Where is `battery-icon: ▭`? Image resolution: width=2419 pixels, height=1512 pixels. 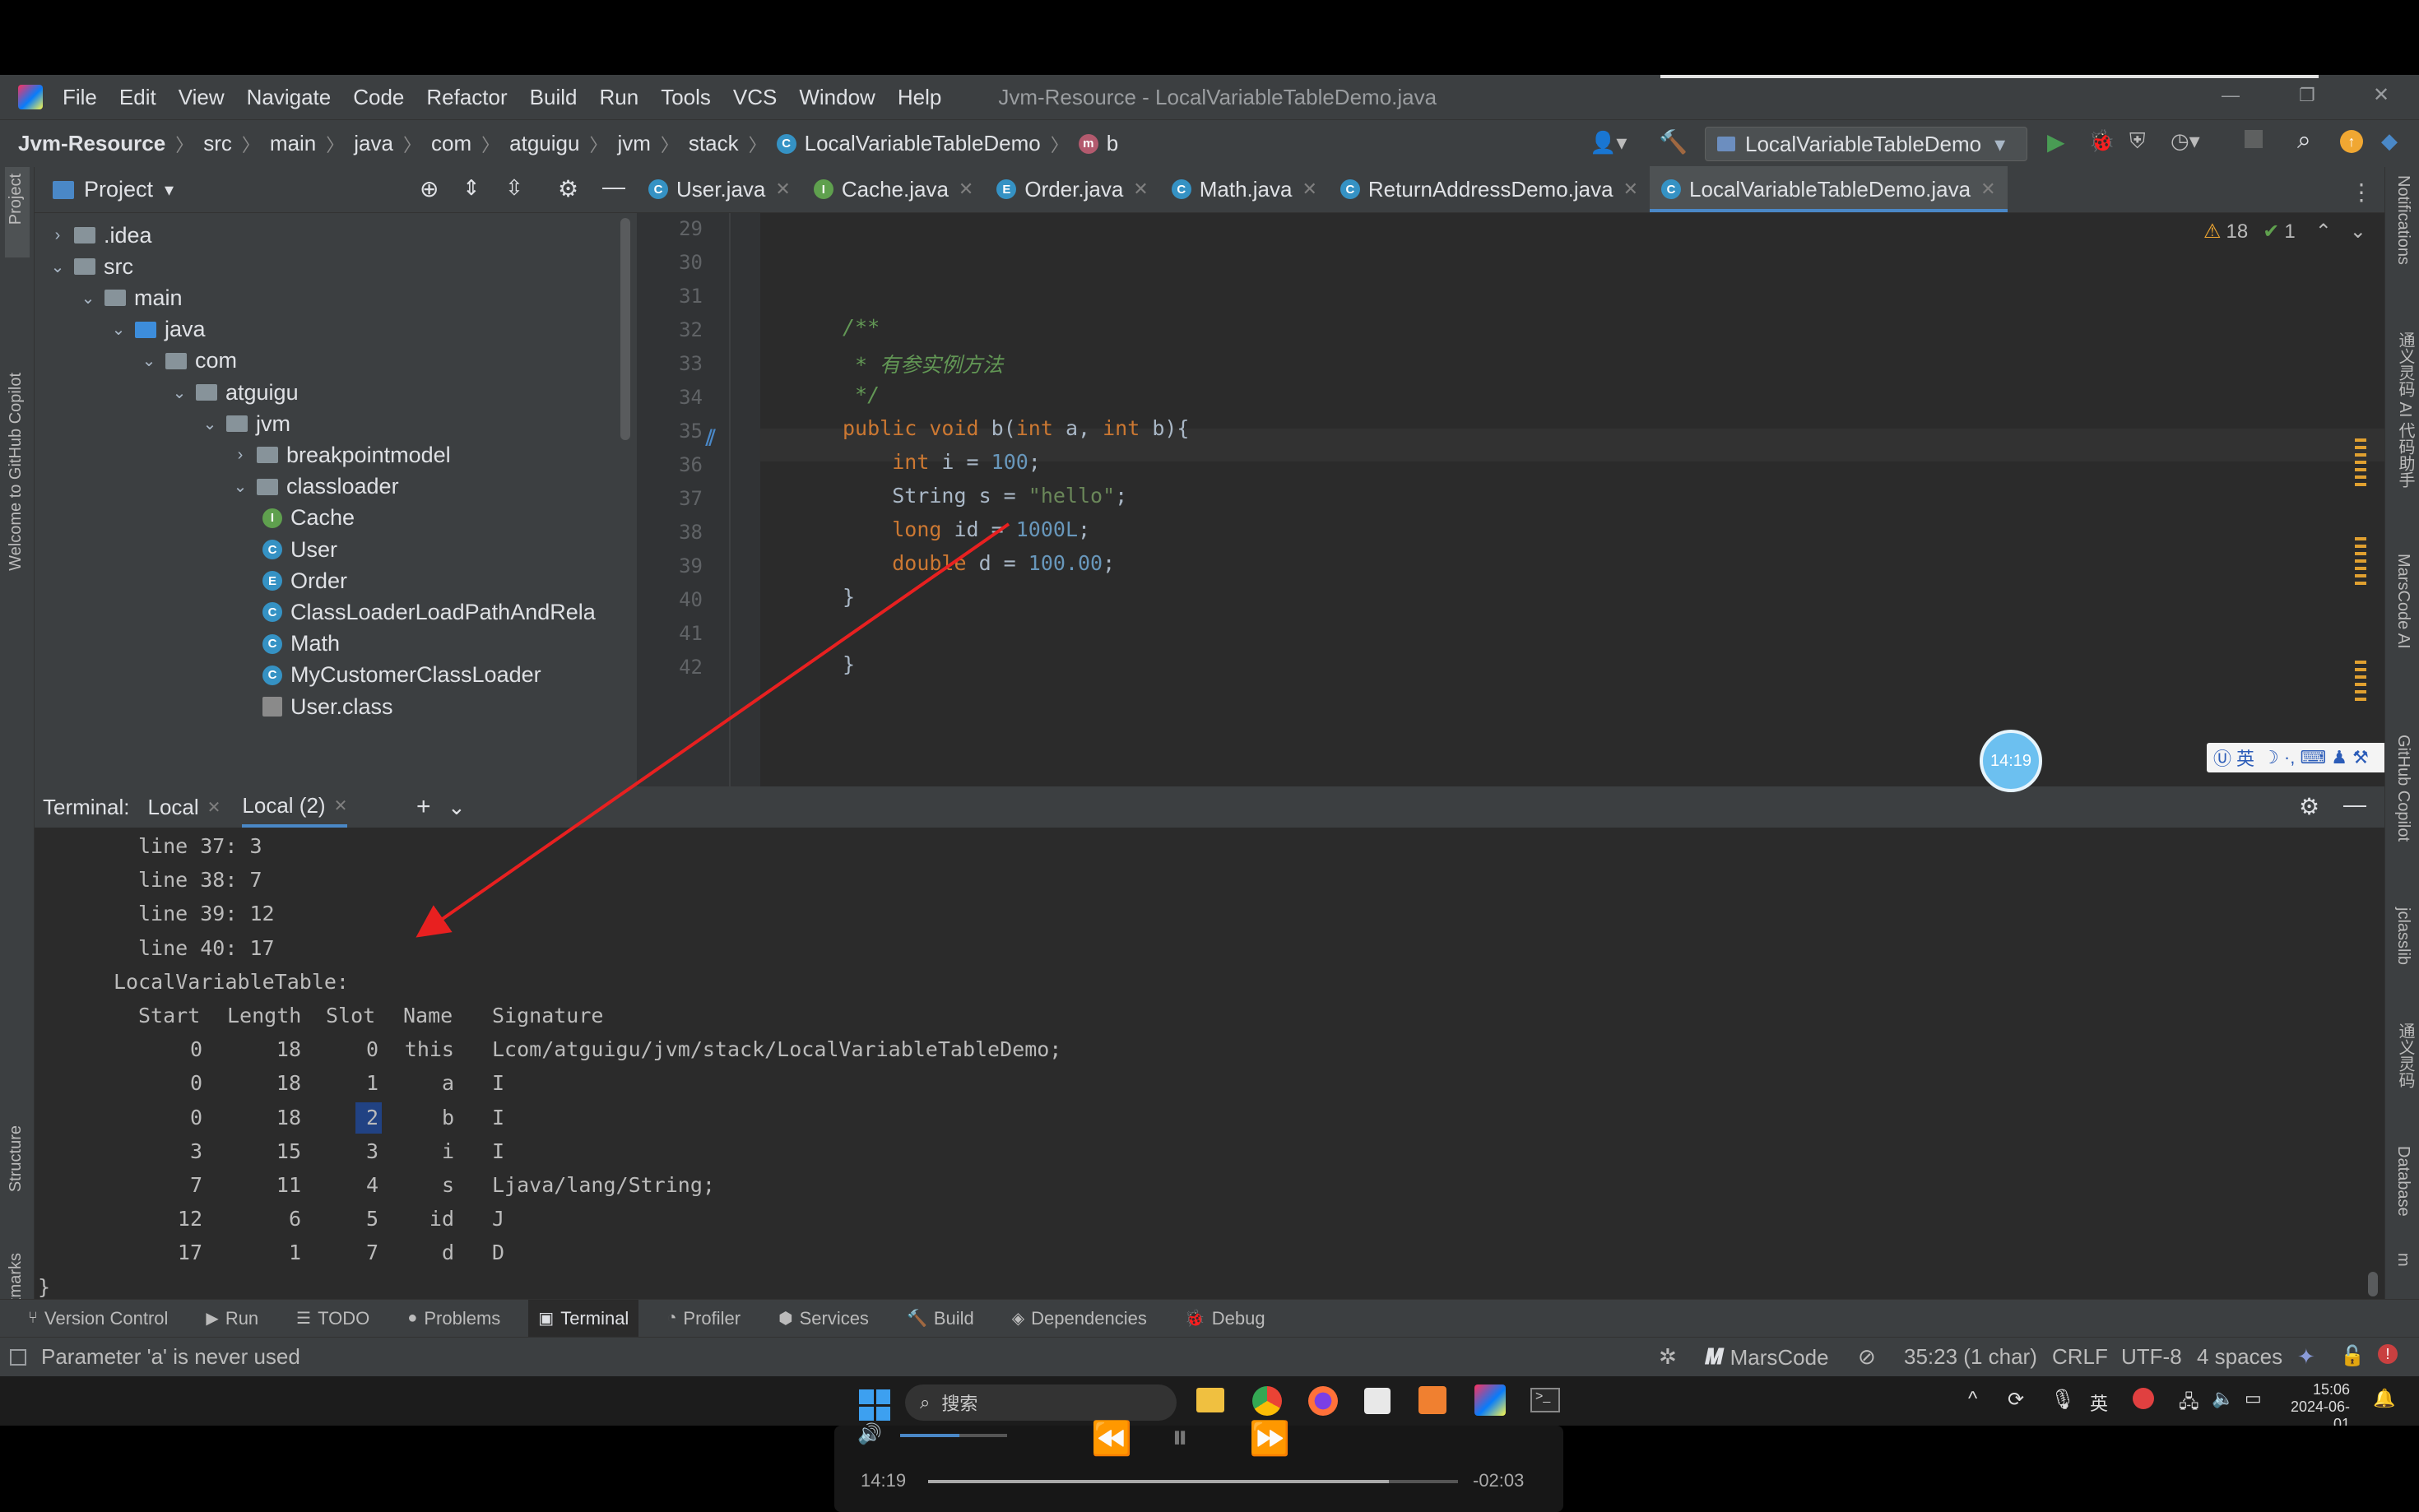
battery-icon: ▭ is located at coordinates (2253, 1398).